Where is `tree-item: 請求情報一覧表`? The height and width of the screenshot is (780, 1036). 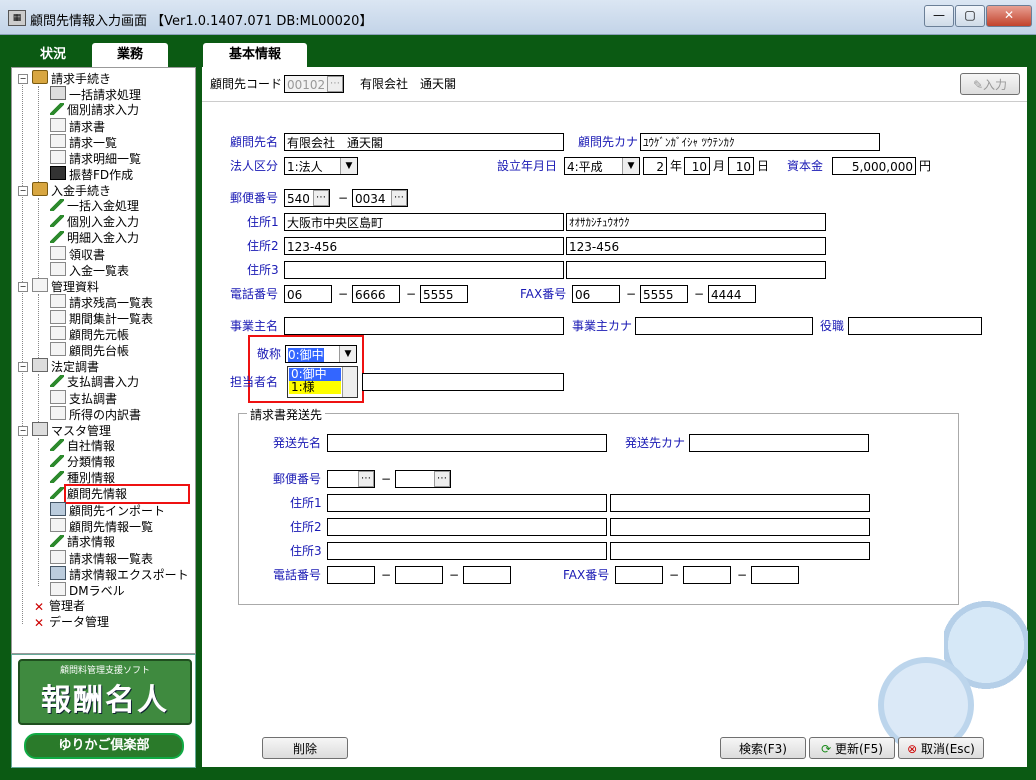 tree-item: 請求情報一覧表 is located at coordinates (101, 558).